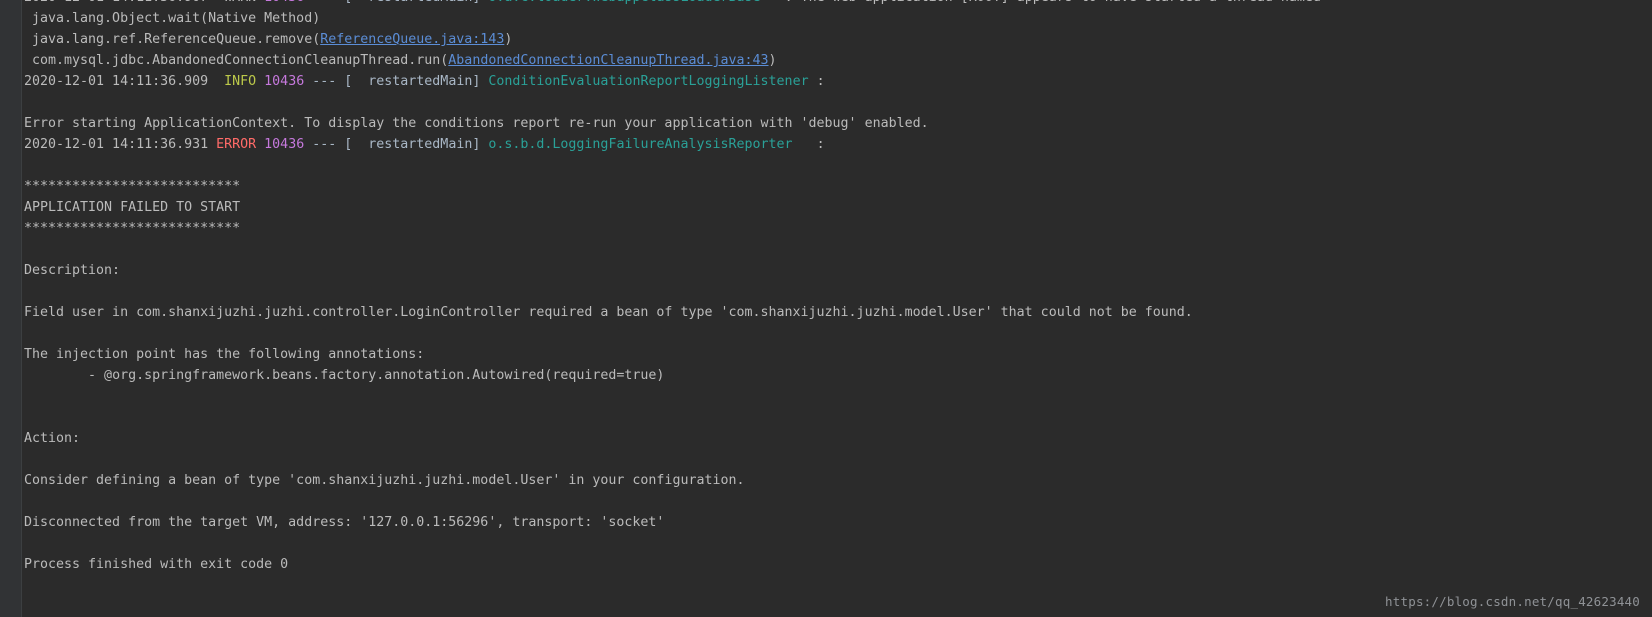 The image size is (1652, 617). I want to click on line-banner-bottom: ***************************, so click(838, 228).